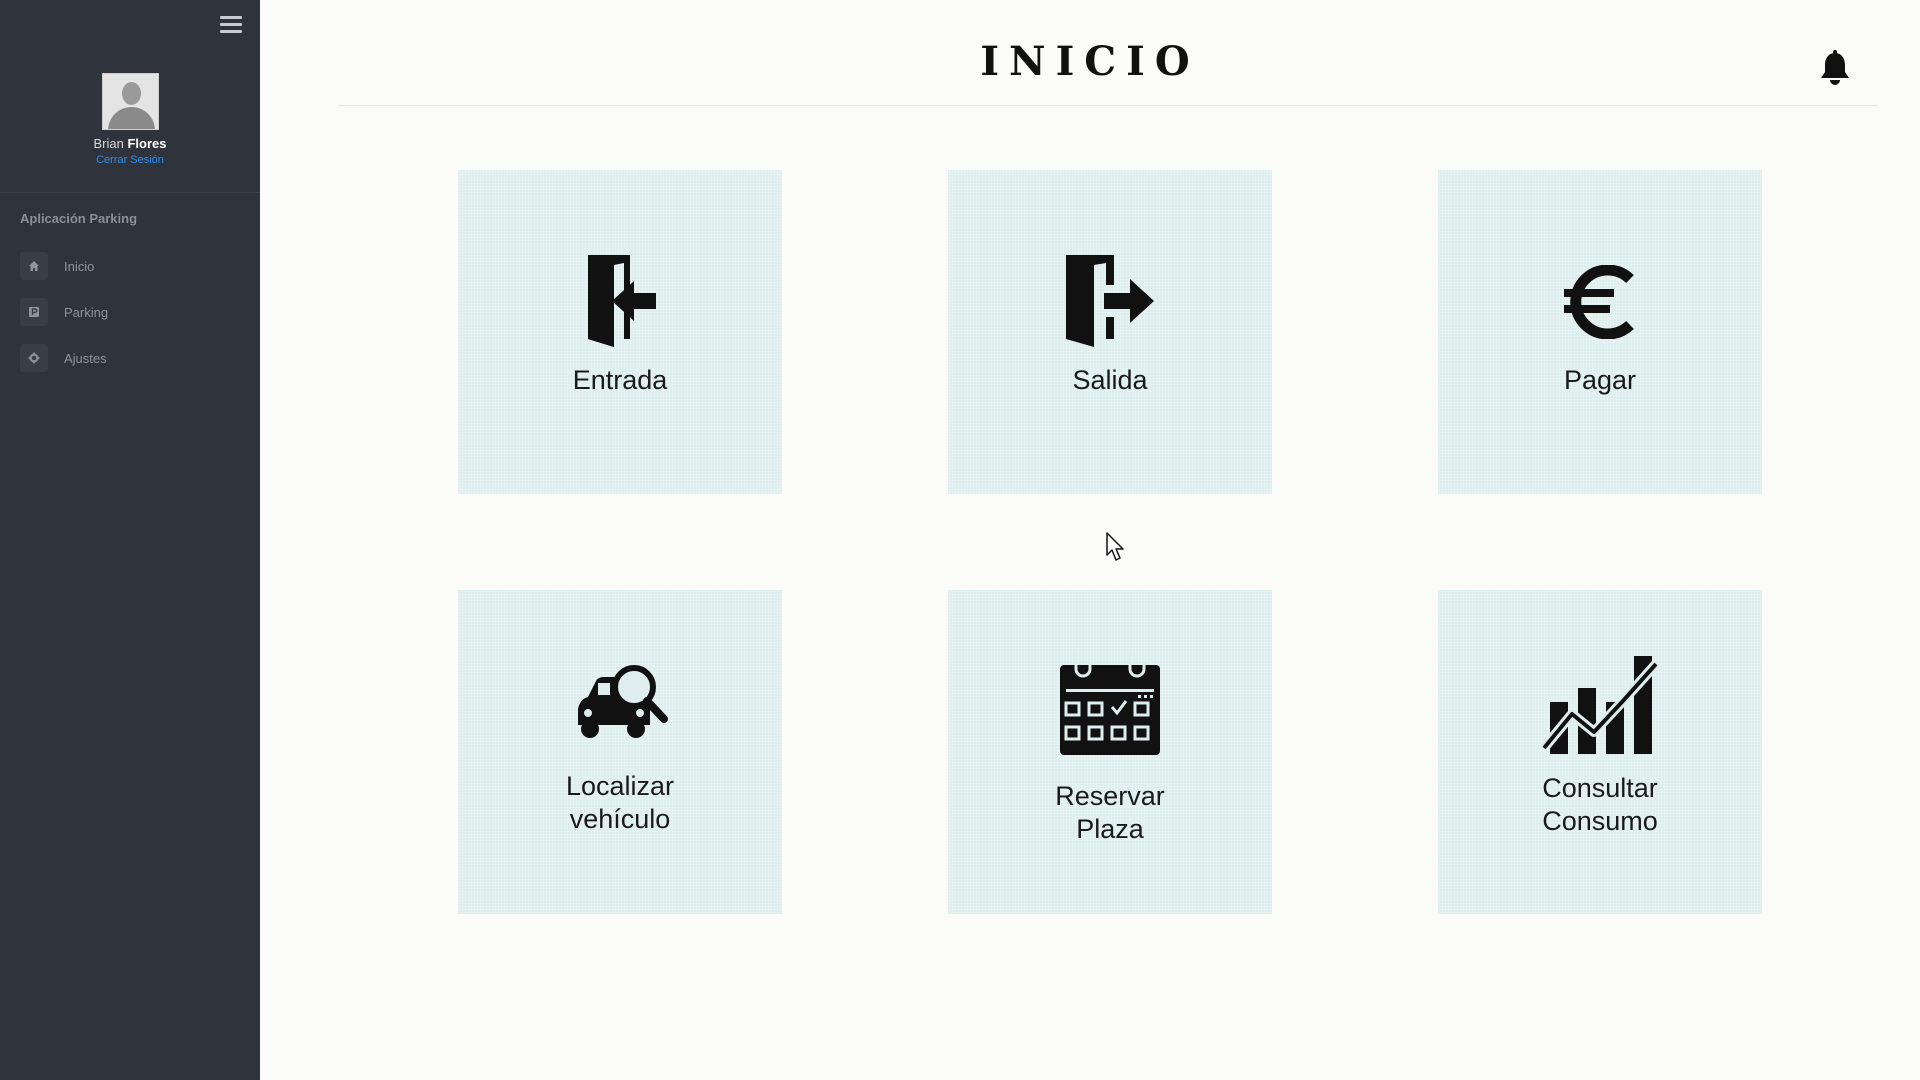 The height and width of the screenshot is (1080, 1920). What do you see at coordinates (130, 160) in the screenshot?
I see `logout-link: Cerrar Sesión` at bounding box center [130, 160].